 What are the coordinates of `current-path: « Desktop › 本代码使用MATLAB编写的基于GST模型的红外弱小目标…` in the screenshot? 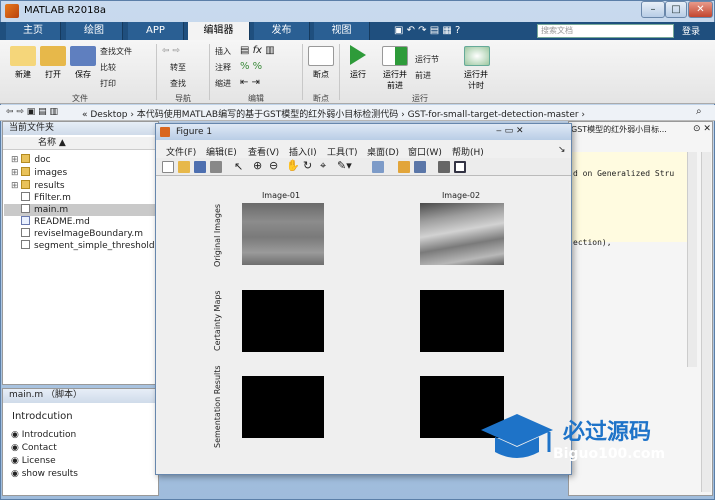 It's located at (333, 113).